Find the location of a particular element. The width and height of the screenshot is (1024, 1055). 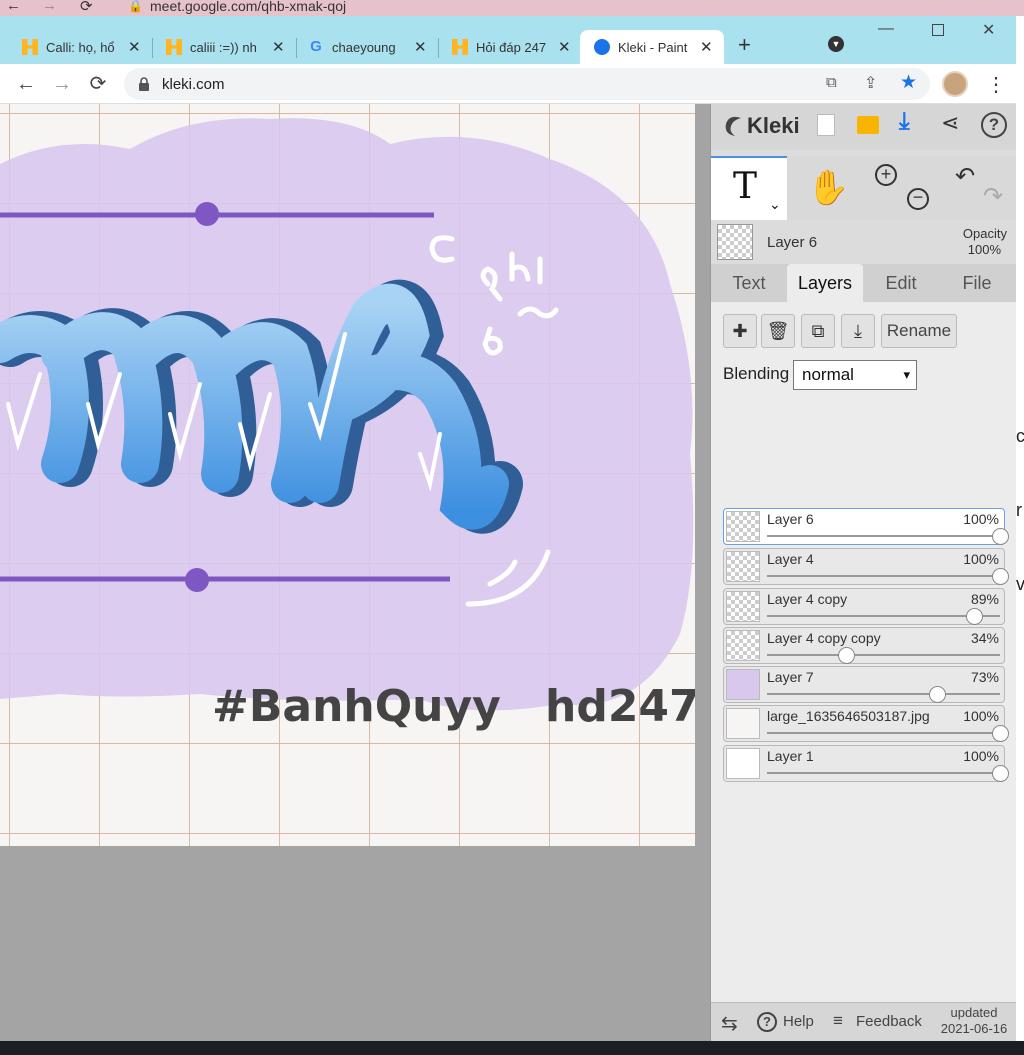

chevron-down-icon: ⌄ is located at coordinates (775, 204).